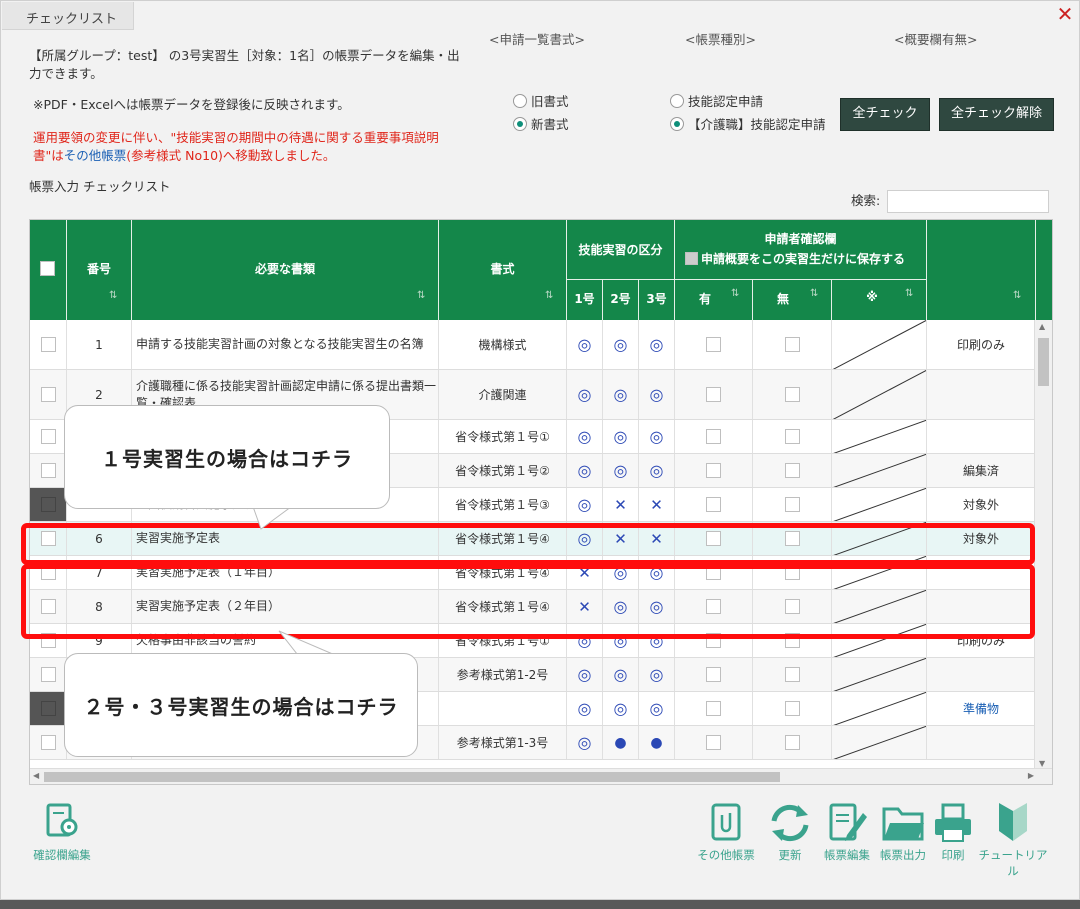  What do you see at coordinates (981, 708) in the screenshot?
I see `row-status: 準備物` at bounding box center [981, 708].